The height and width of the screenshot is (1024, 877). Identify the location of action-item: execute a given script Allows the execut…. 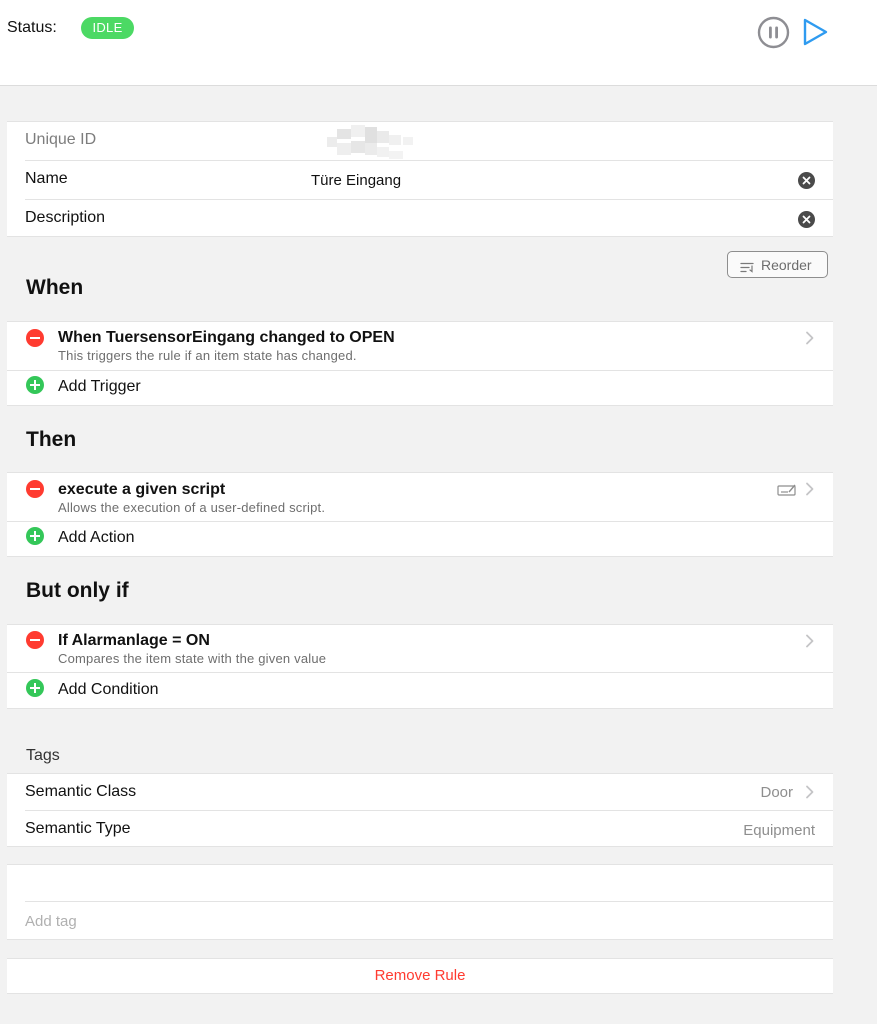
(420, 497).